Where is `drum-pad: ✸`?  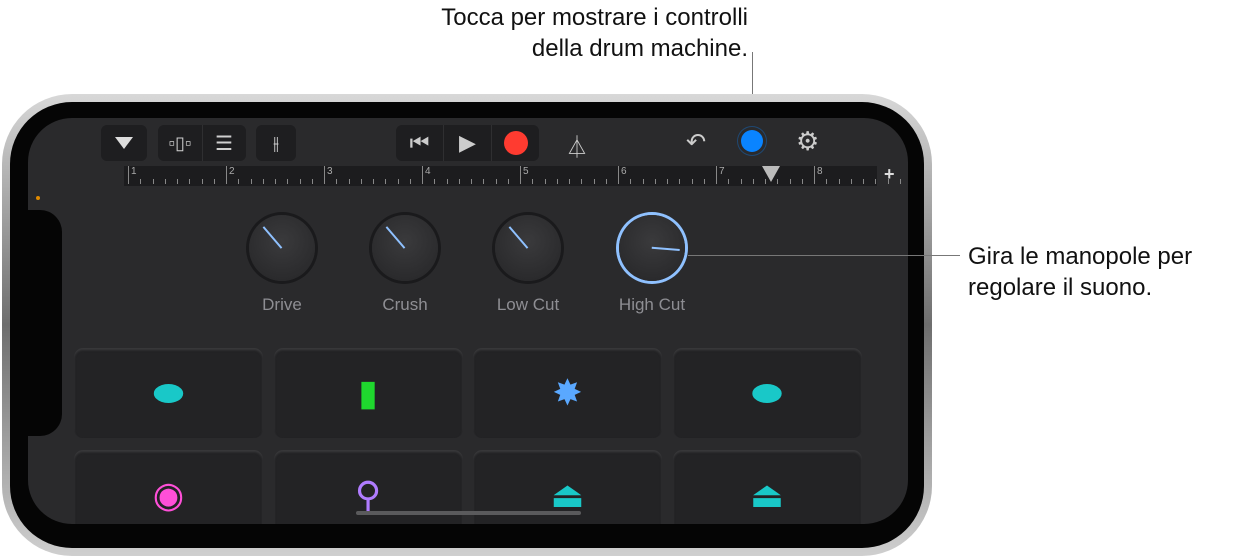 drum-pad: ✸ is located at coordinates (567, 393).